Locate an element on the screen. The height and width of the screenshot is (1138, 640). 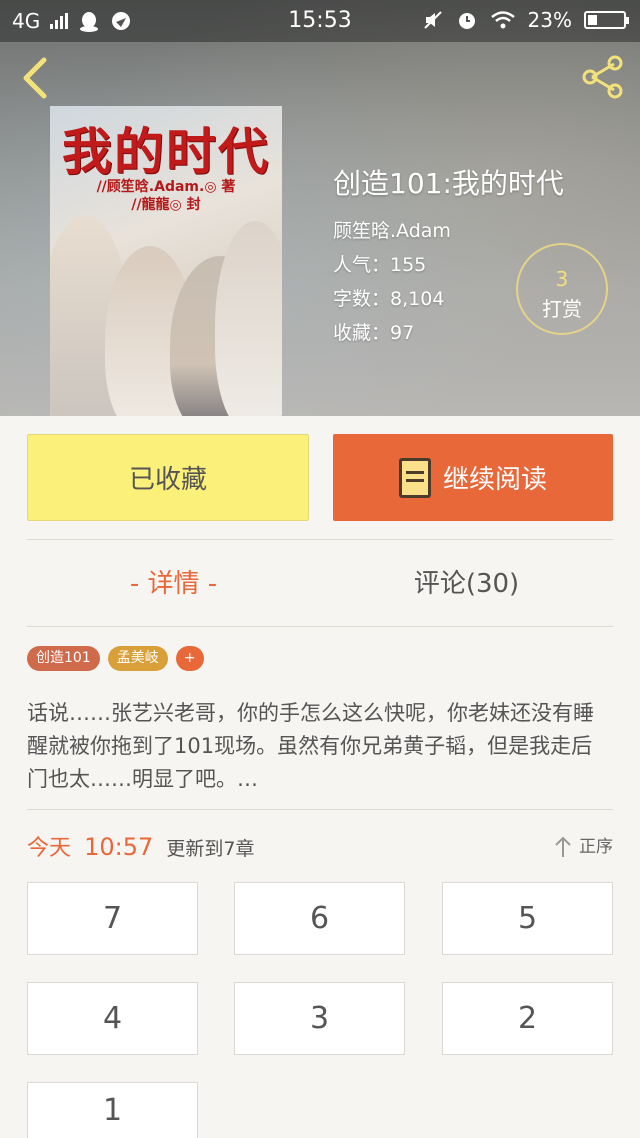
tip-count: 3 is located at coordinates (562, 279).